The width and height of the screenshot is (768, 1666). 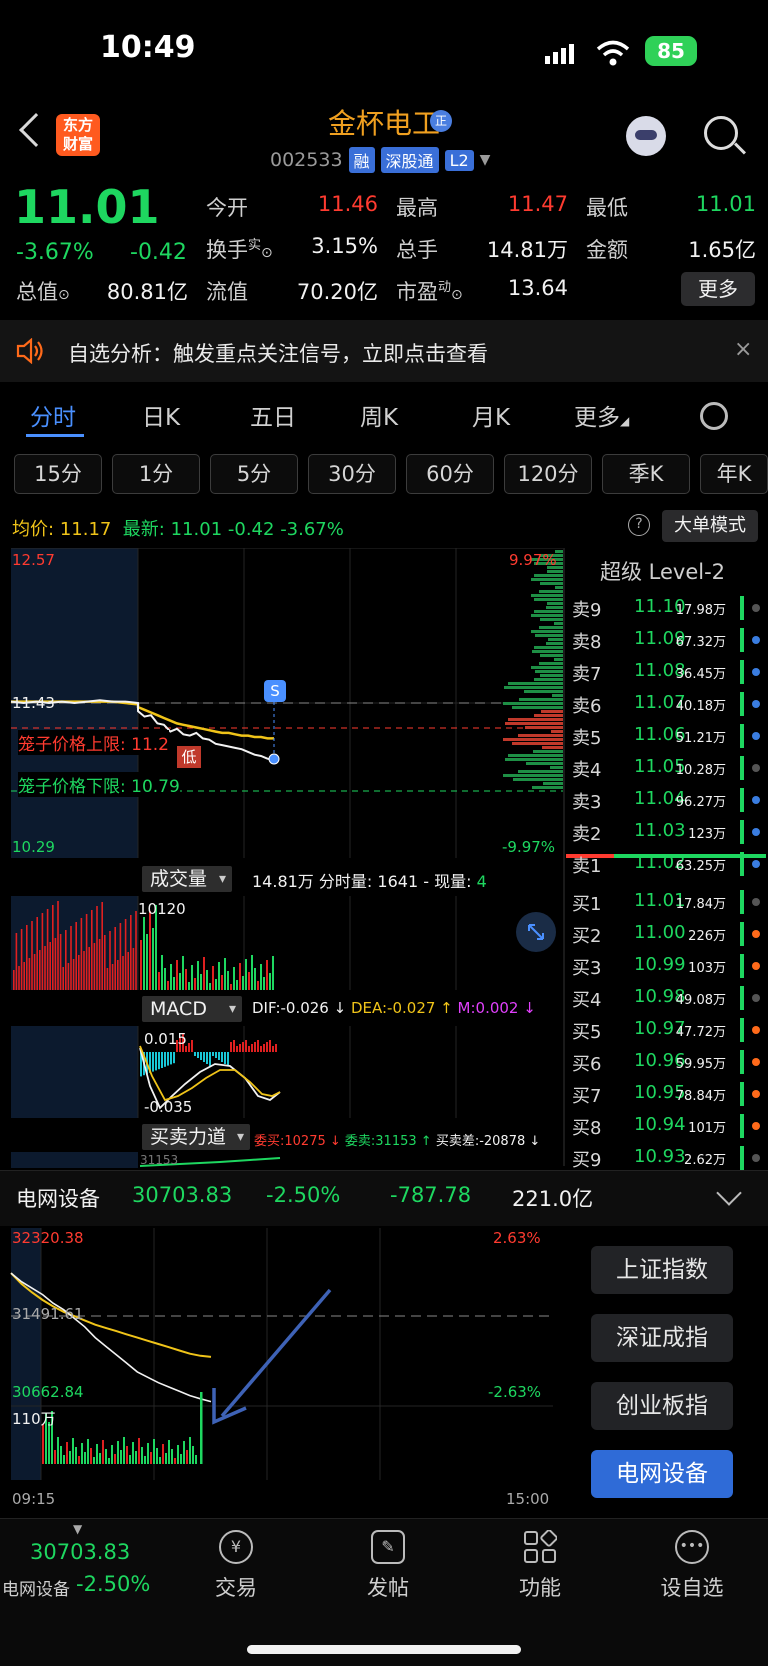 What do you see at coordinates (275, 691) in the screenshot?
I see `sell-signal-marker: S` at bounding box center [275, 691].